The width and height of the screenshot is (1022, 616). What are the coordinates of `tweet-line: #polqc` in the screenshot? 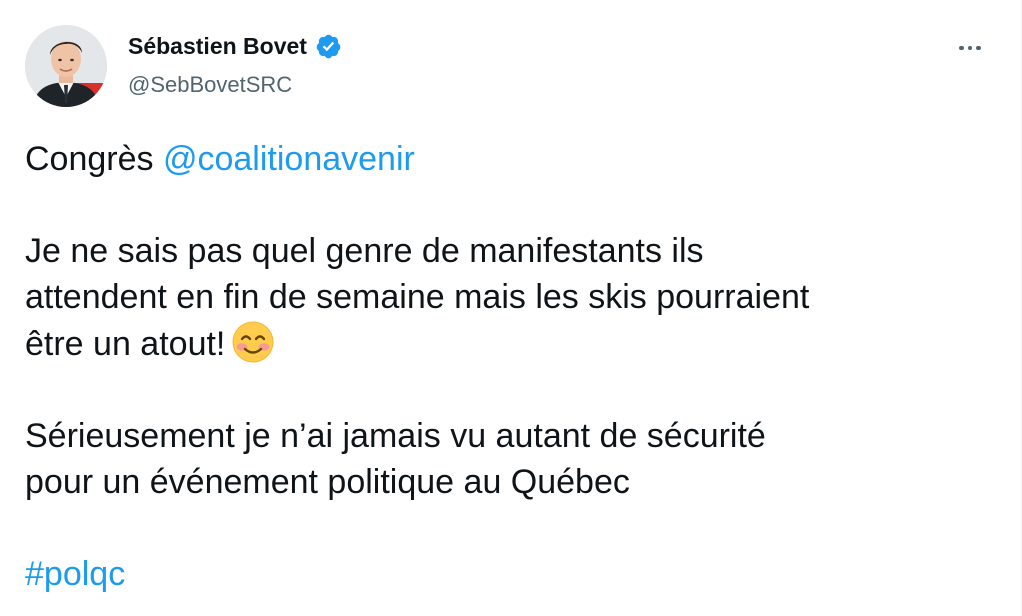 It's located at (505, 574).